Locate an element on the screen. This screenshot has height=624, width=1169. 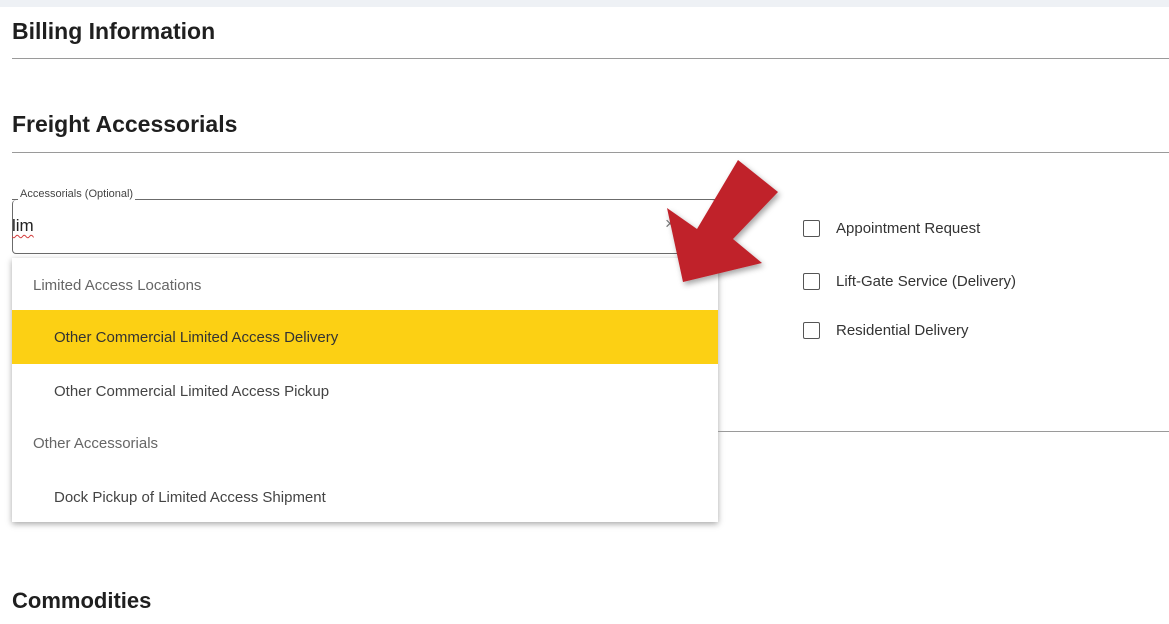
dropdown-option-commercial-limited-access-delivery: Other Commercial Limited Access Delivery is located at coordinates (365, 337).